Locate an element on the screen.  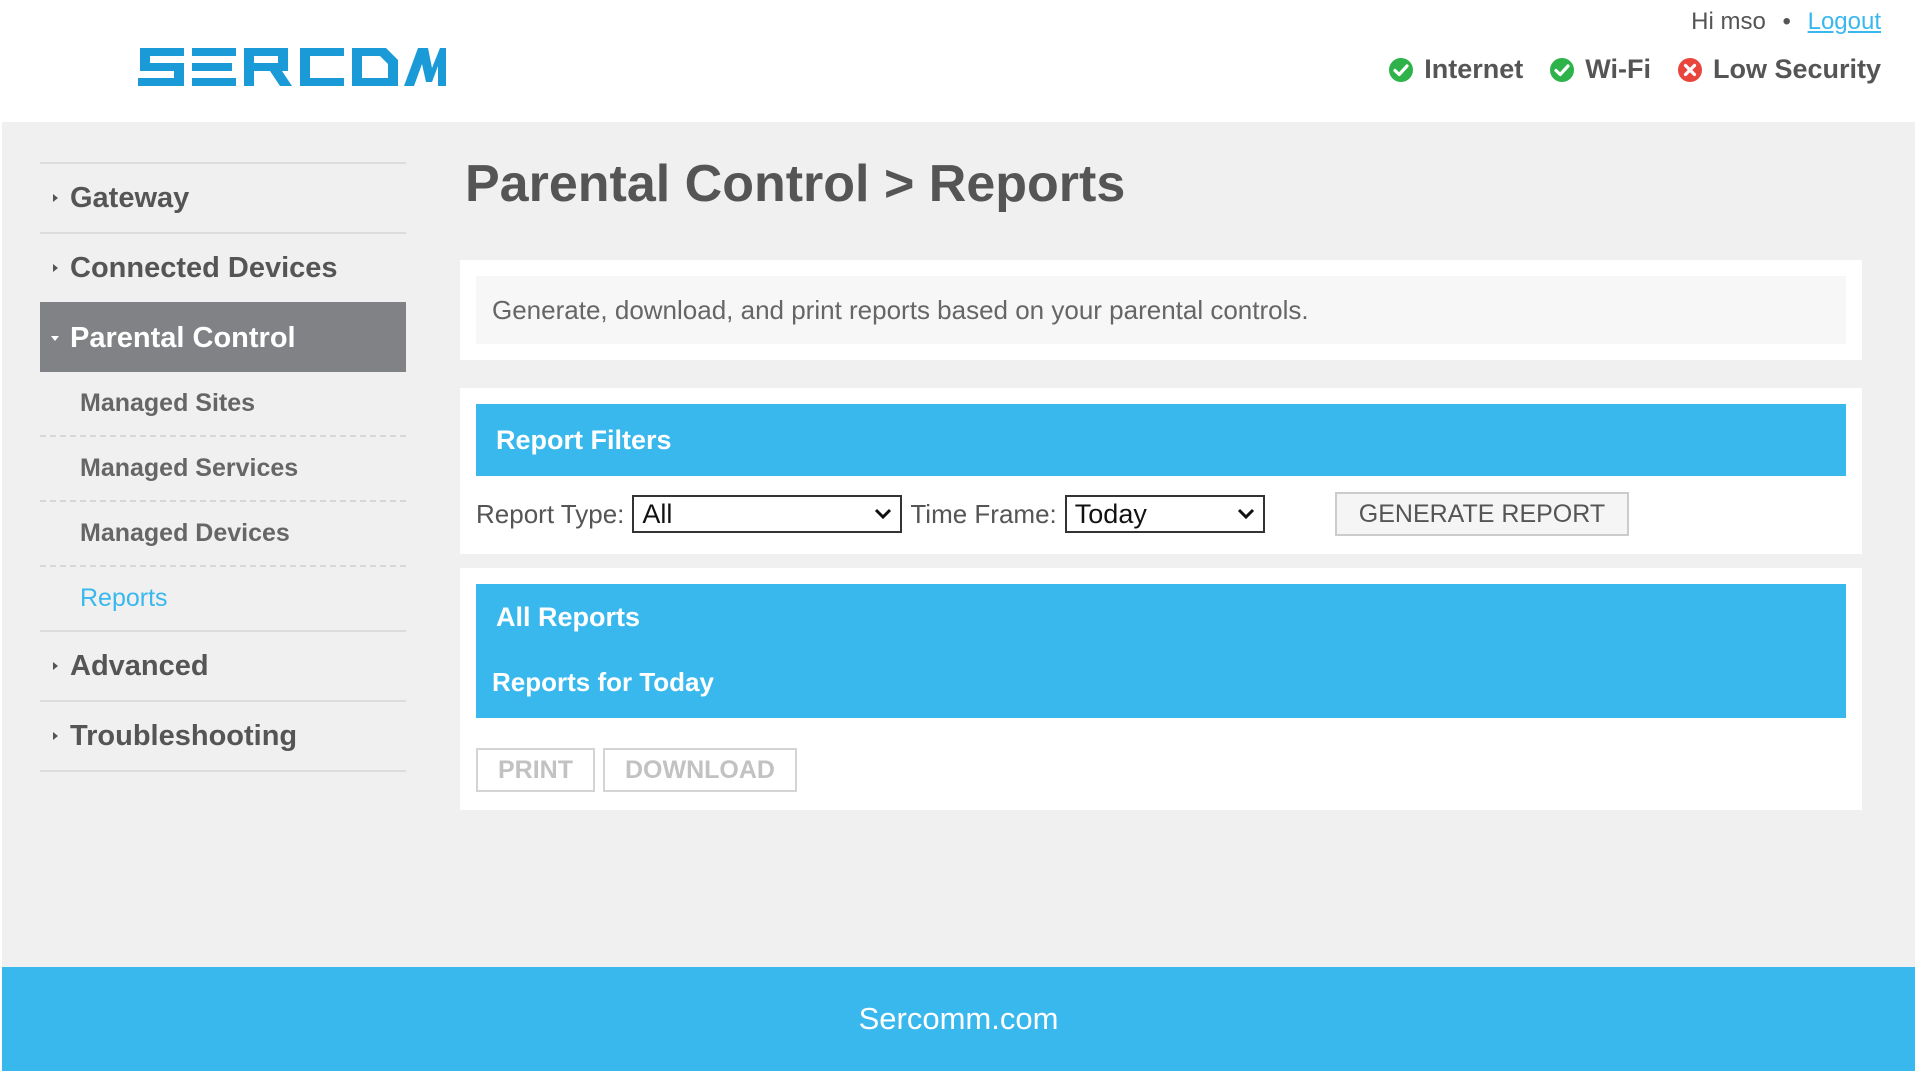
report-filters-header: Report Filters is located at coordinates (1161, 440).